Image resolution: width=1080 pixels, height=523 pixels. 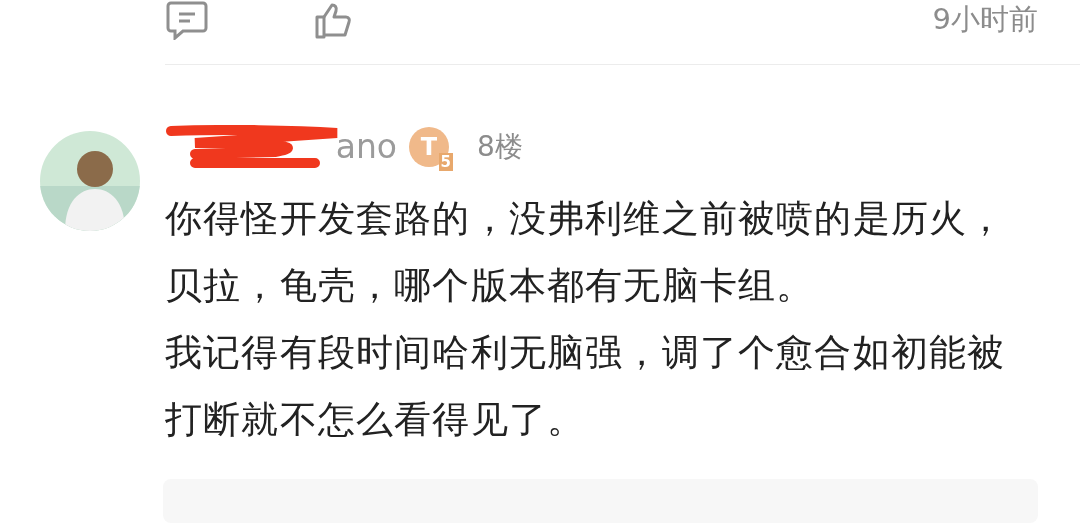 I want to click on level-number: 5, so click(x=445, y=161).